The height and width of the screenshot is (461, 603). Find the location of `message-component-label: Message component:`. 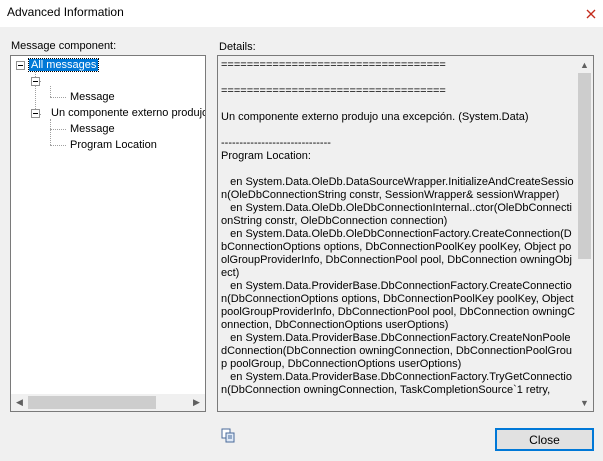

message-component-label: Message component: is located at coordinates (64, 46).